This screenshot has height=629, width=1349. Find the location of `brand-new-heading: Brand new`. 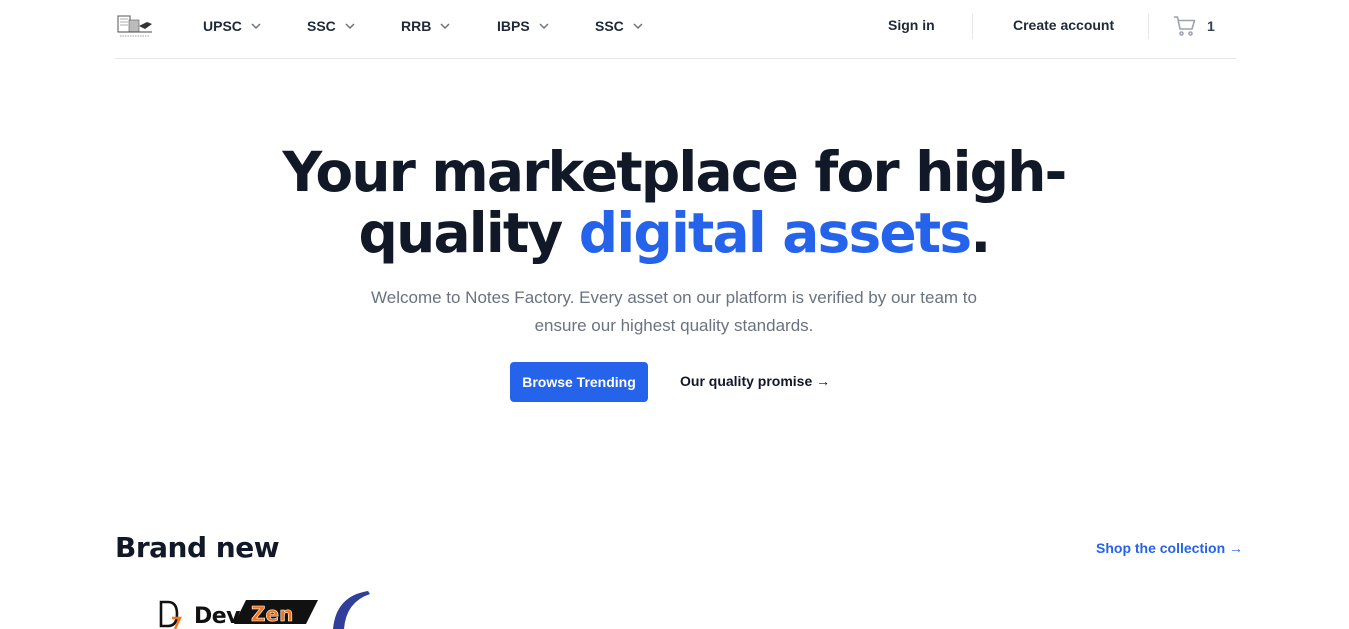

brand-new-heading: Brand new is located at coordinates (197, 547).